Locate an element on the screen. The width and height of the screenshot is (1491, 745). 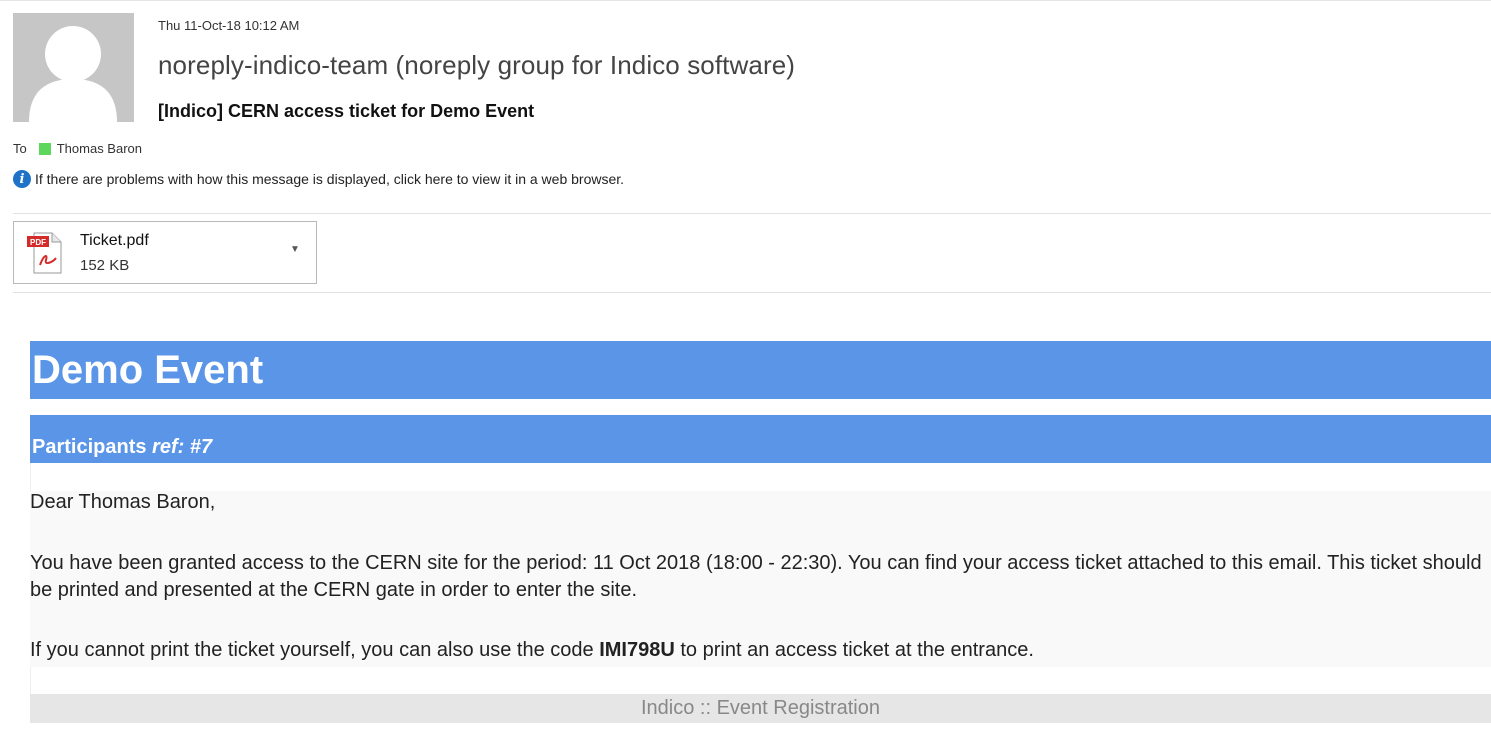
reference-number: ref: #7 is located at coordinates (182, 447).